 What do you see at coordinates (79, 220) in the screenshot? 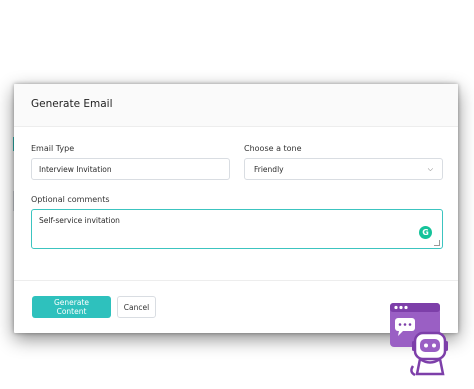
I see `comments-value: Self-service invitation` at bounding box center [79, 220].